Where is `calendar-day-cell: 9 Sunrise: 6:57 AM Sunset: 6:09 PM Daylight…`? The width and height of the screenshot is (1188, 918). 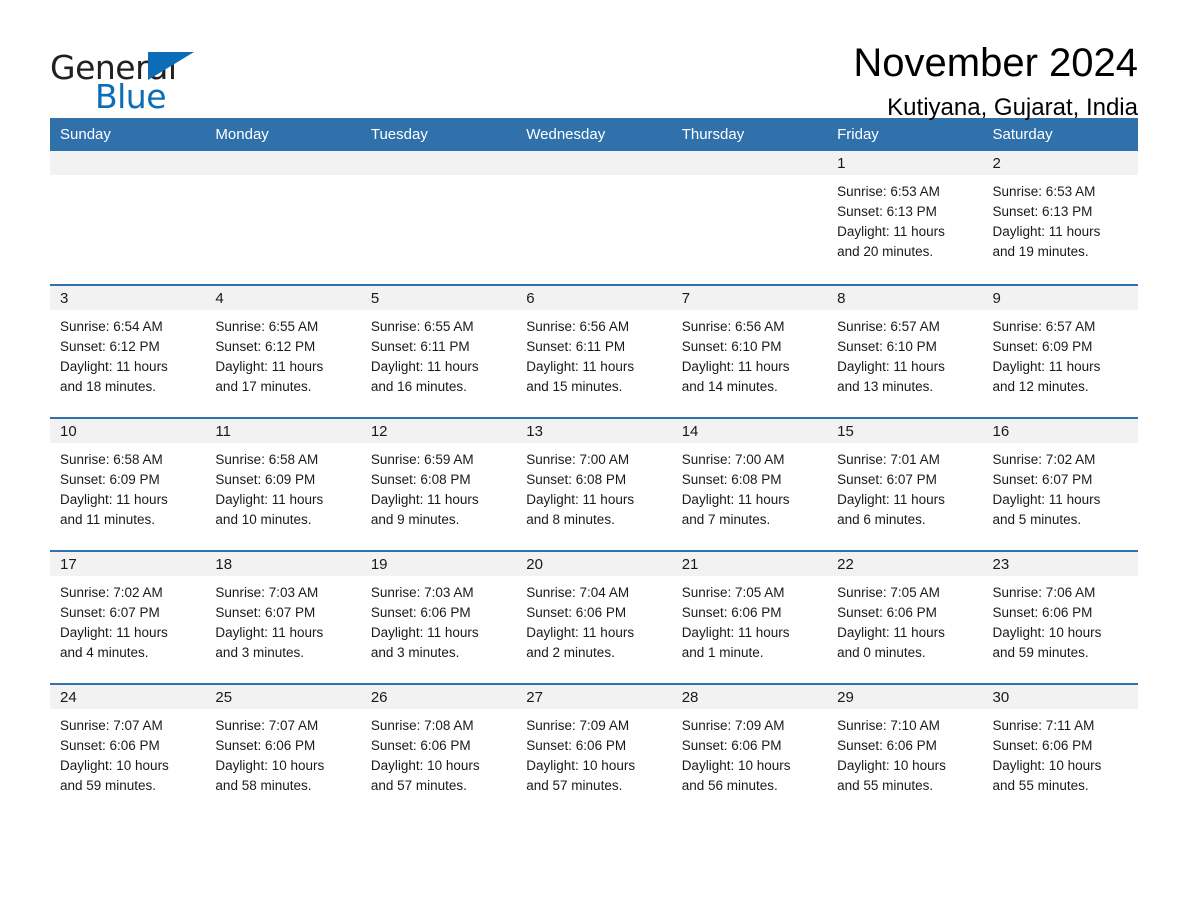 calendar-day-cell: 9 Sunrise: 6:57 AM Sunset: 6:09 PM Daylight… is located at coordinates (1060, 350).